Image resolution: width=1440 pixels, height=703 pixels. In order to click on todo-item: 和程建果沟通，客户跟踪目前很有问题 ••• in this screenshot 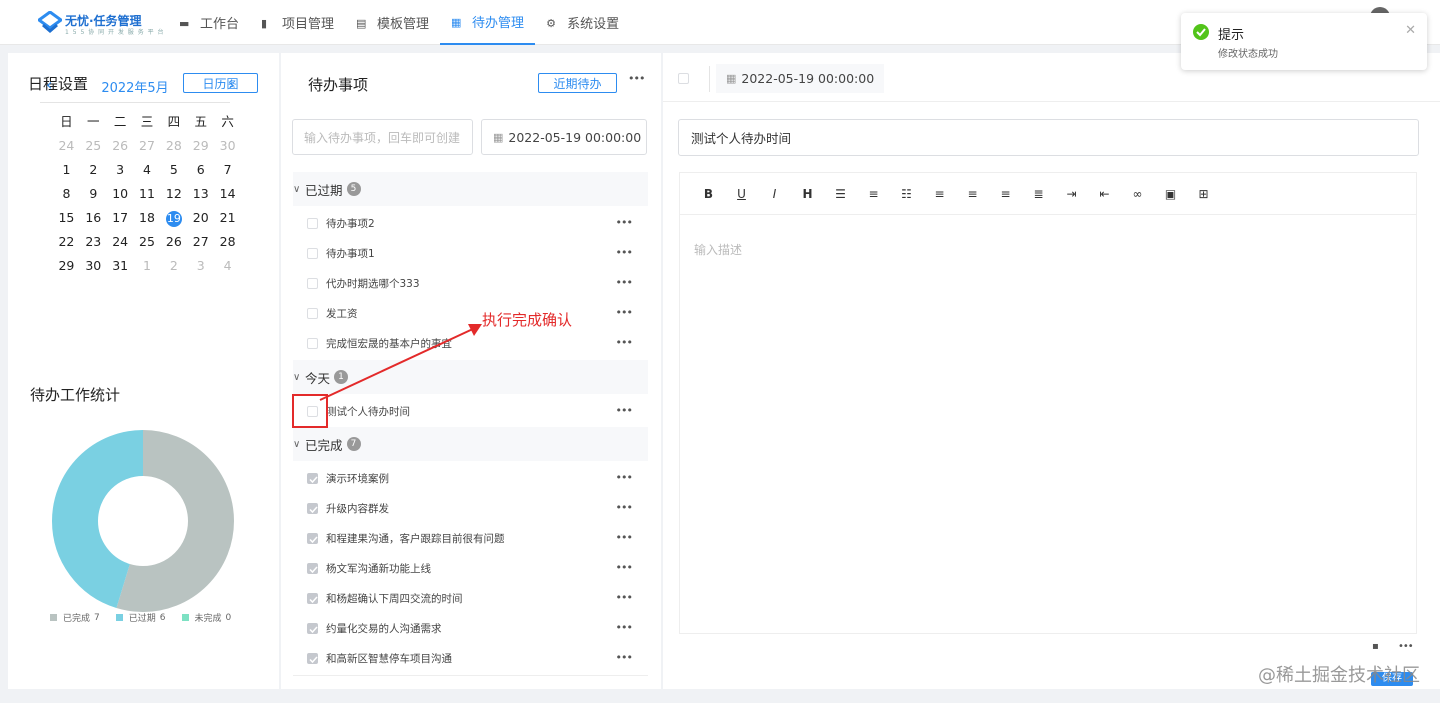, I will do `click(470, 538)`.